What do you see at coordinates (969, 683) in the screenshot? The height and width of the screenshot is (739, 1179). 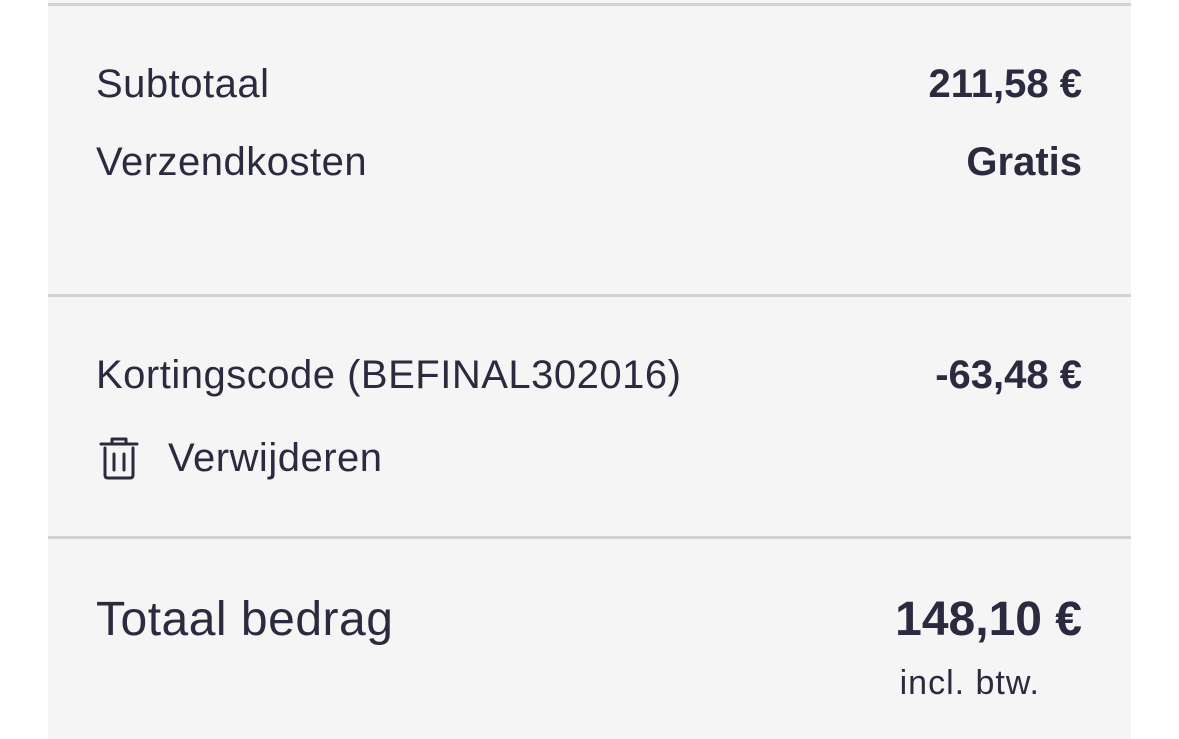 I see `vat-note: incl. btw.` at bounding box center [969, 683].